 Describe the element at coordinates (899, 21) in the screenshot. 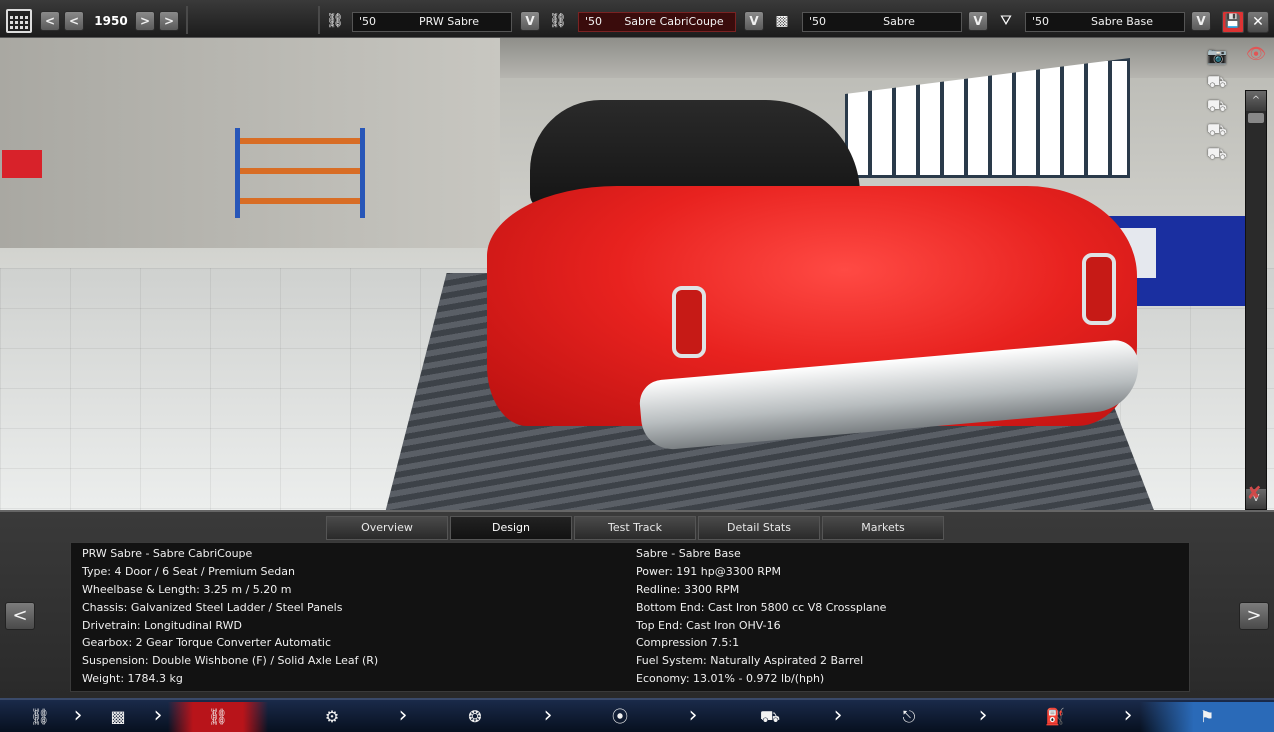

I see `engine-family-name: Sabre` at that location.